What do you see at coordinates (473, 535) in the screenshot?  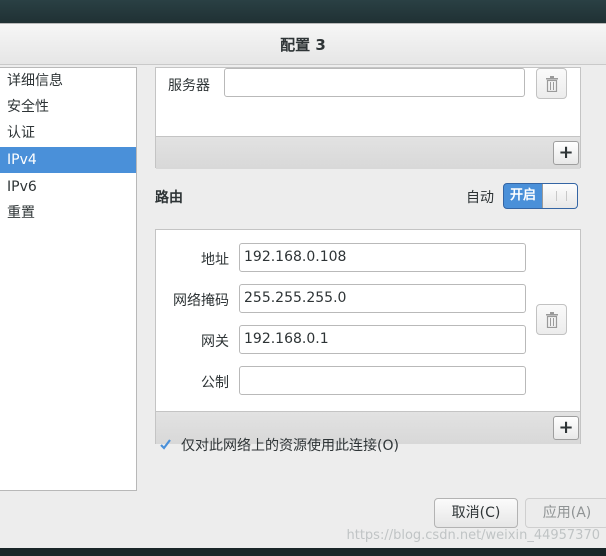 I see `watermark-text: https://blog.csdn.net/weixin_44957370` at bounding box center [473, 535].